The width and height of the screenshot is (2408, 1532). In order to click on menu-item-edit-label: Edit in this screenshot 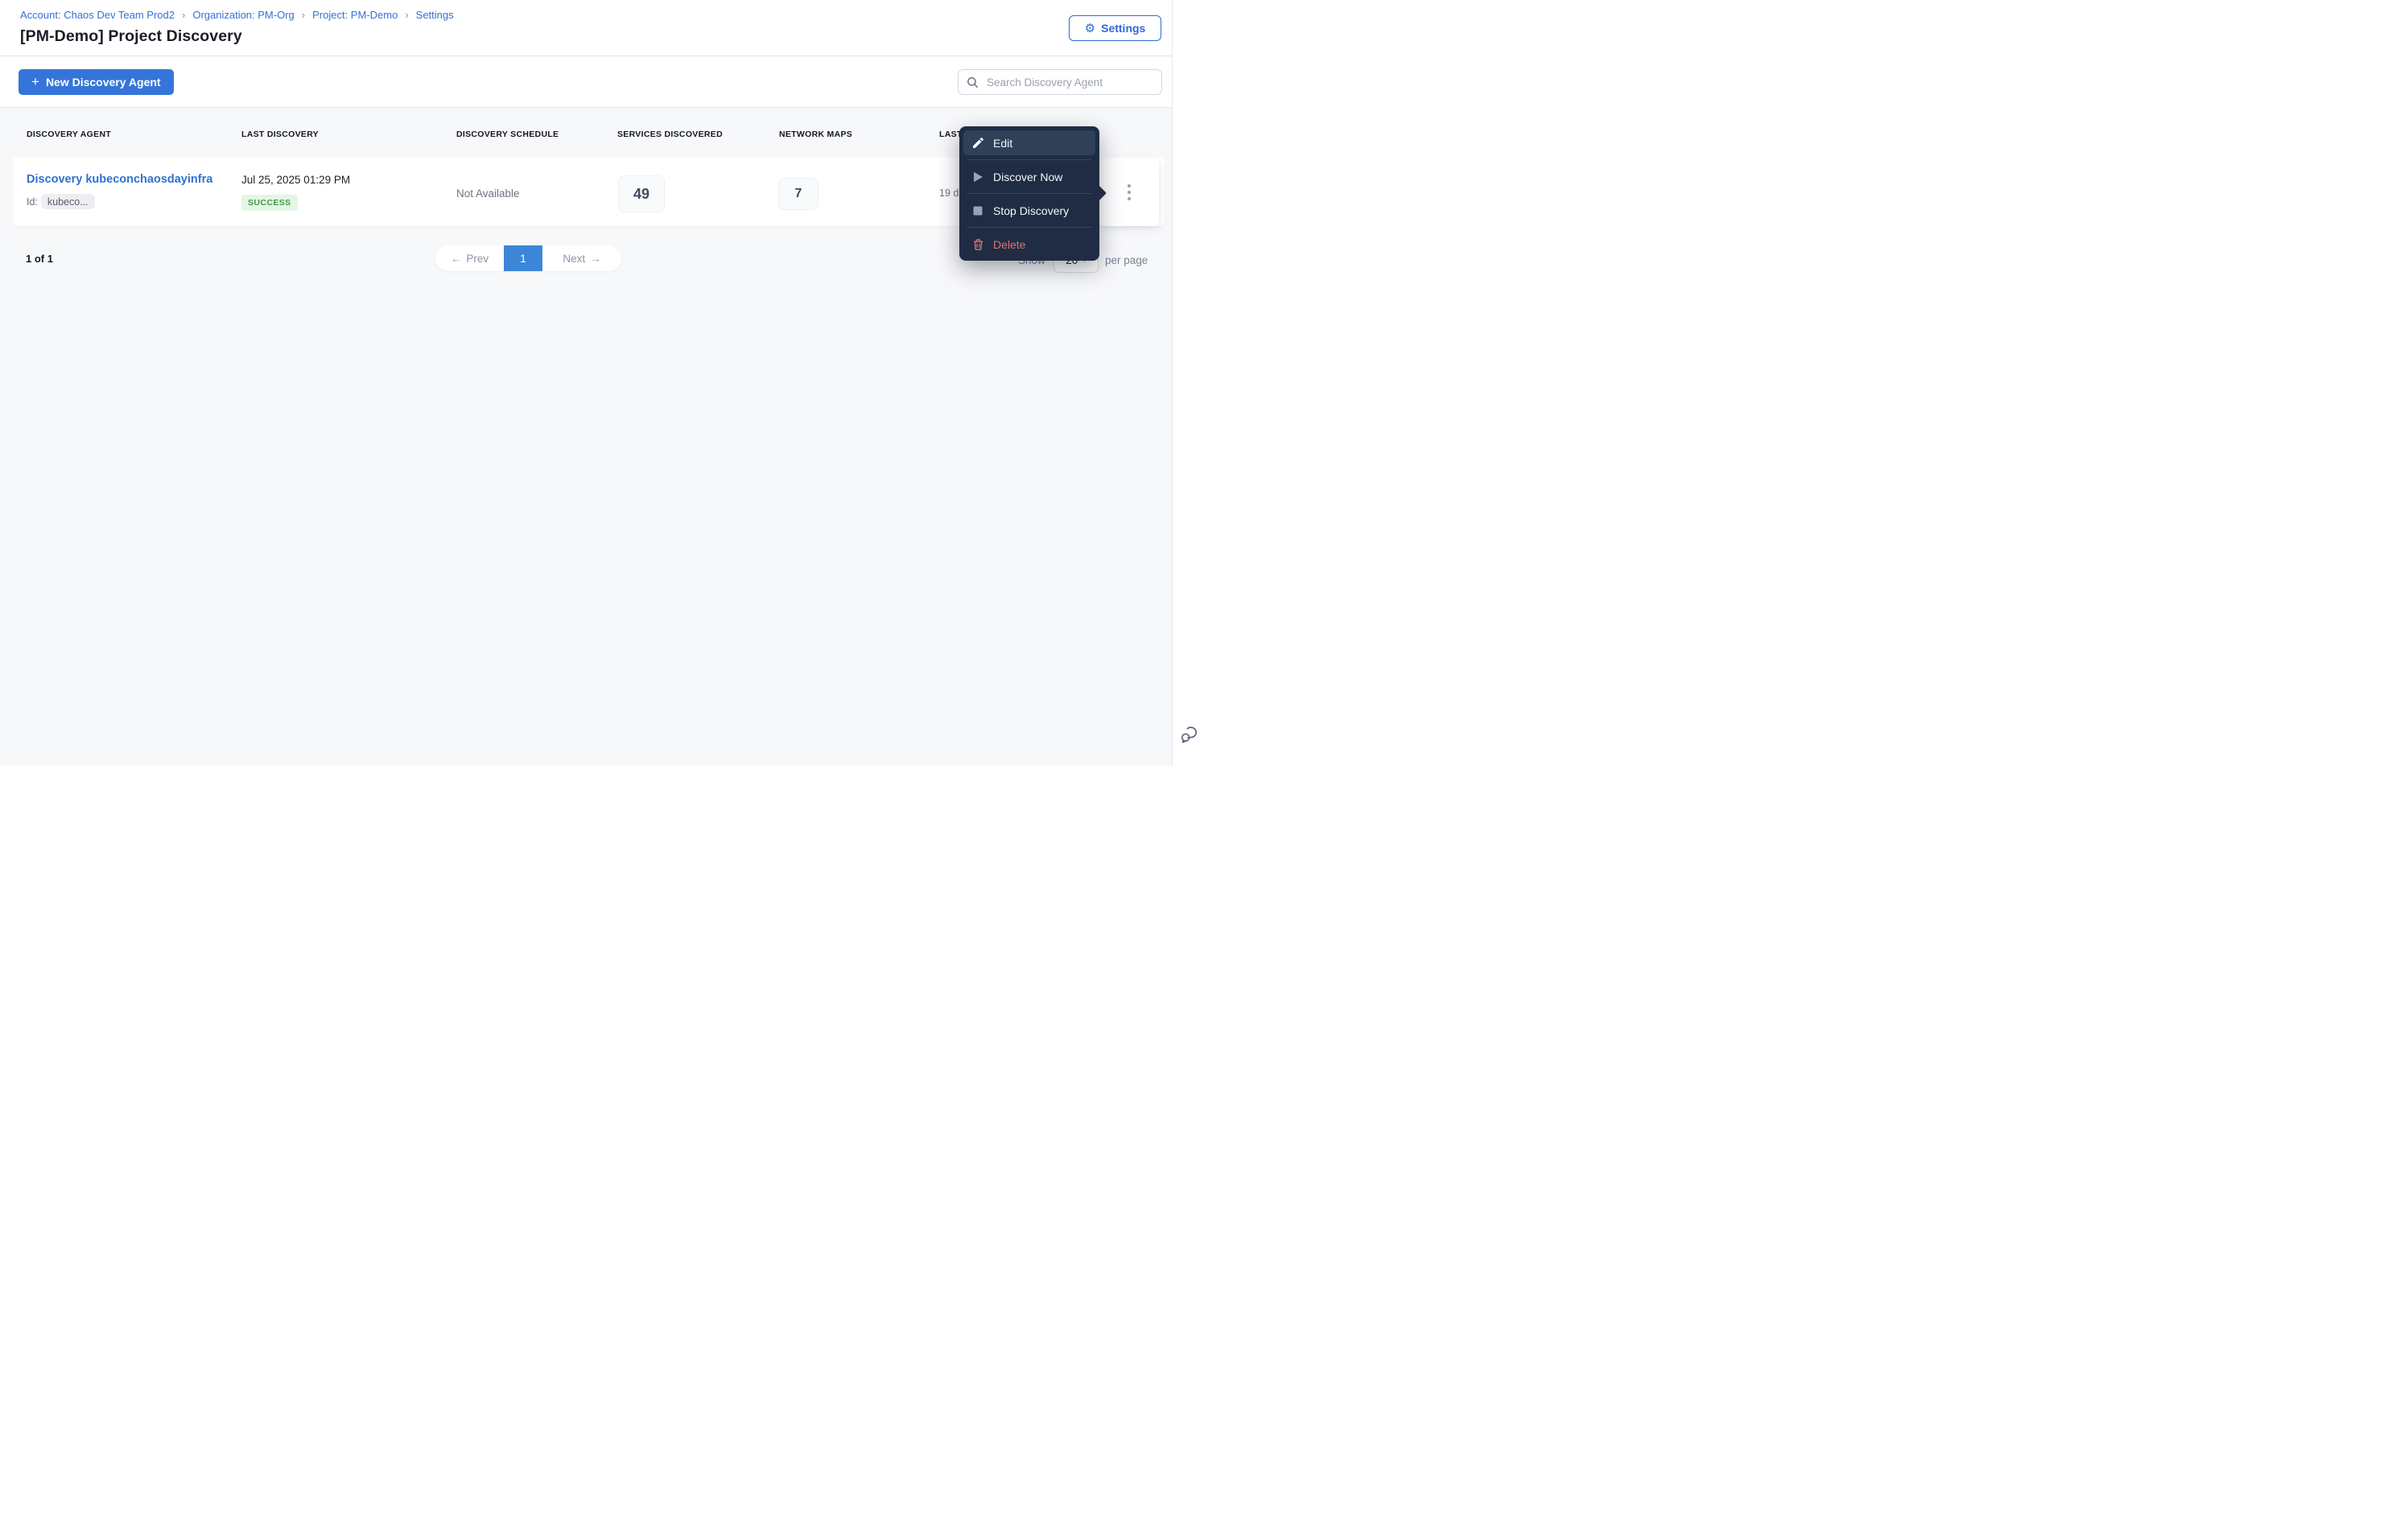, I will do `click(1003, 143)`.